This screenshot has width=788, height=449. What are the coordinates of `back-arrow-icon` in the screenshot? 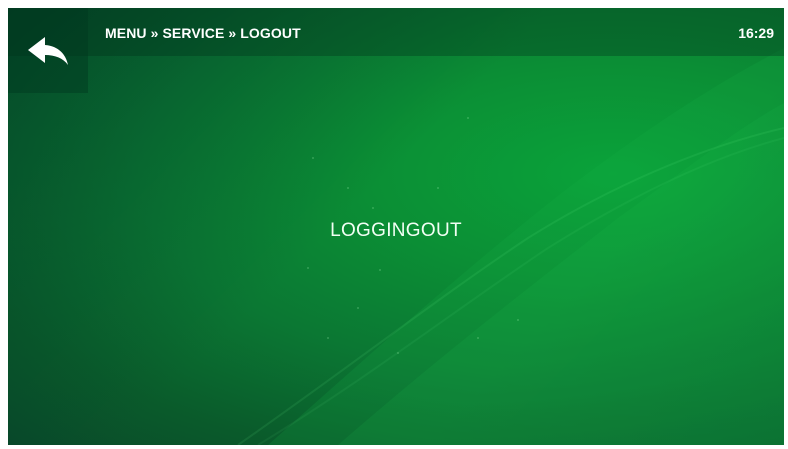 It's located at (48, 51).